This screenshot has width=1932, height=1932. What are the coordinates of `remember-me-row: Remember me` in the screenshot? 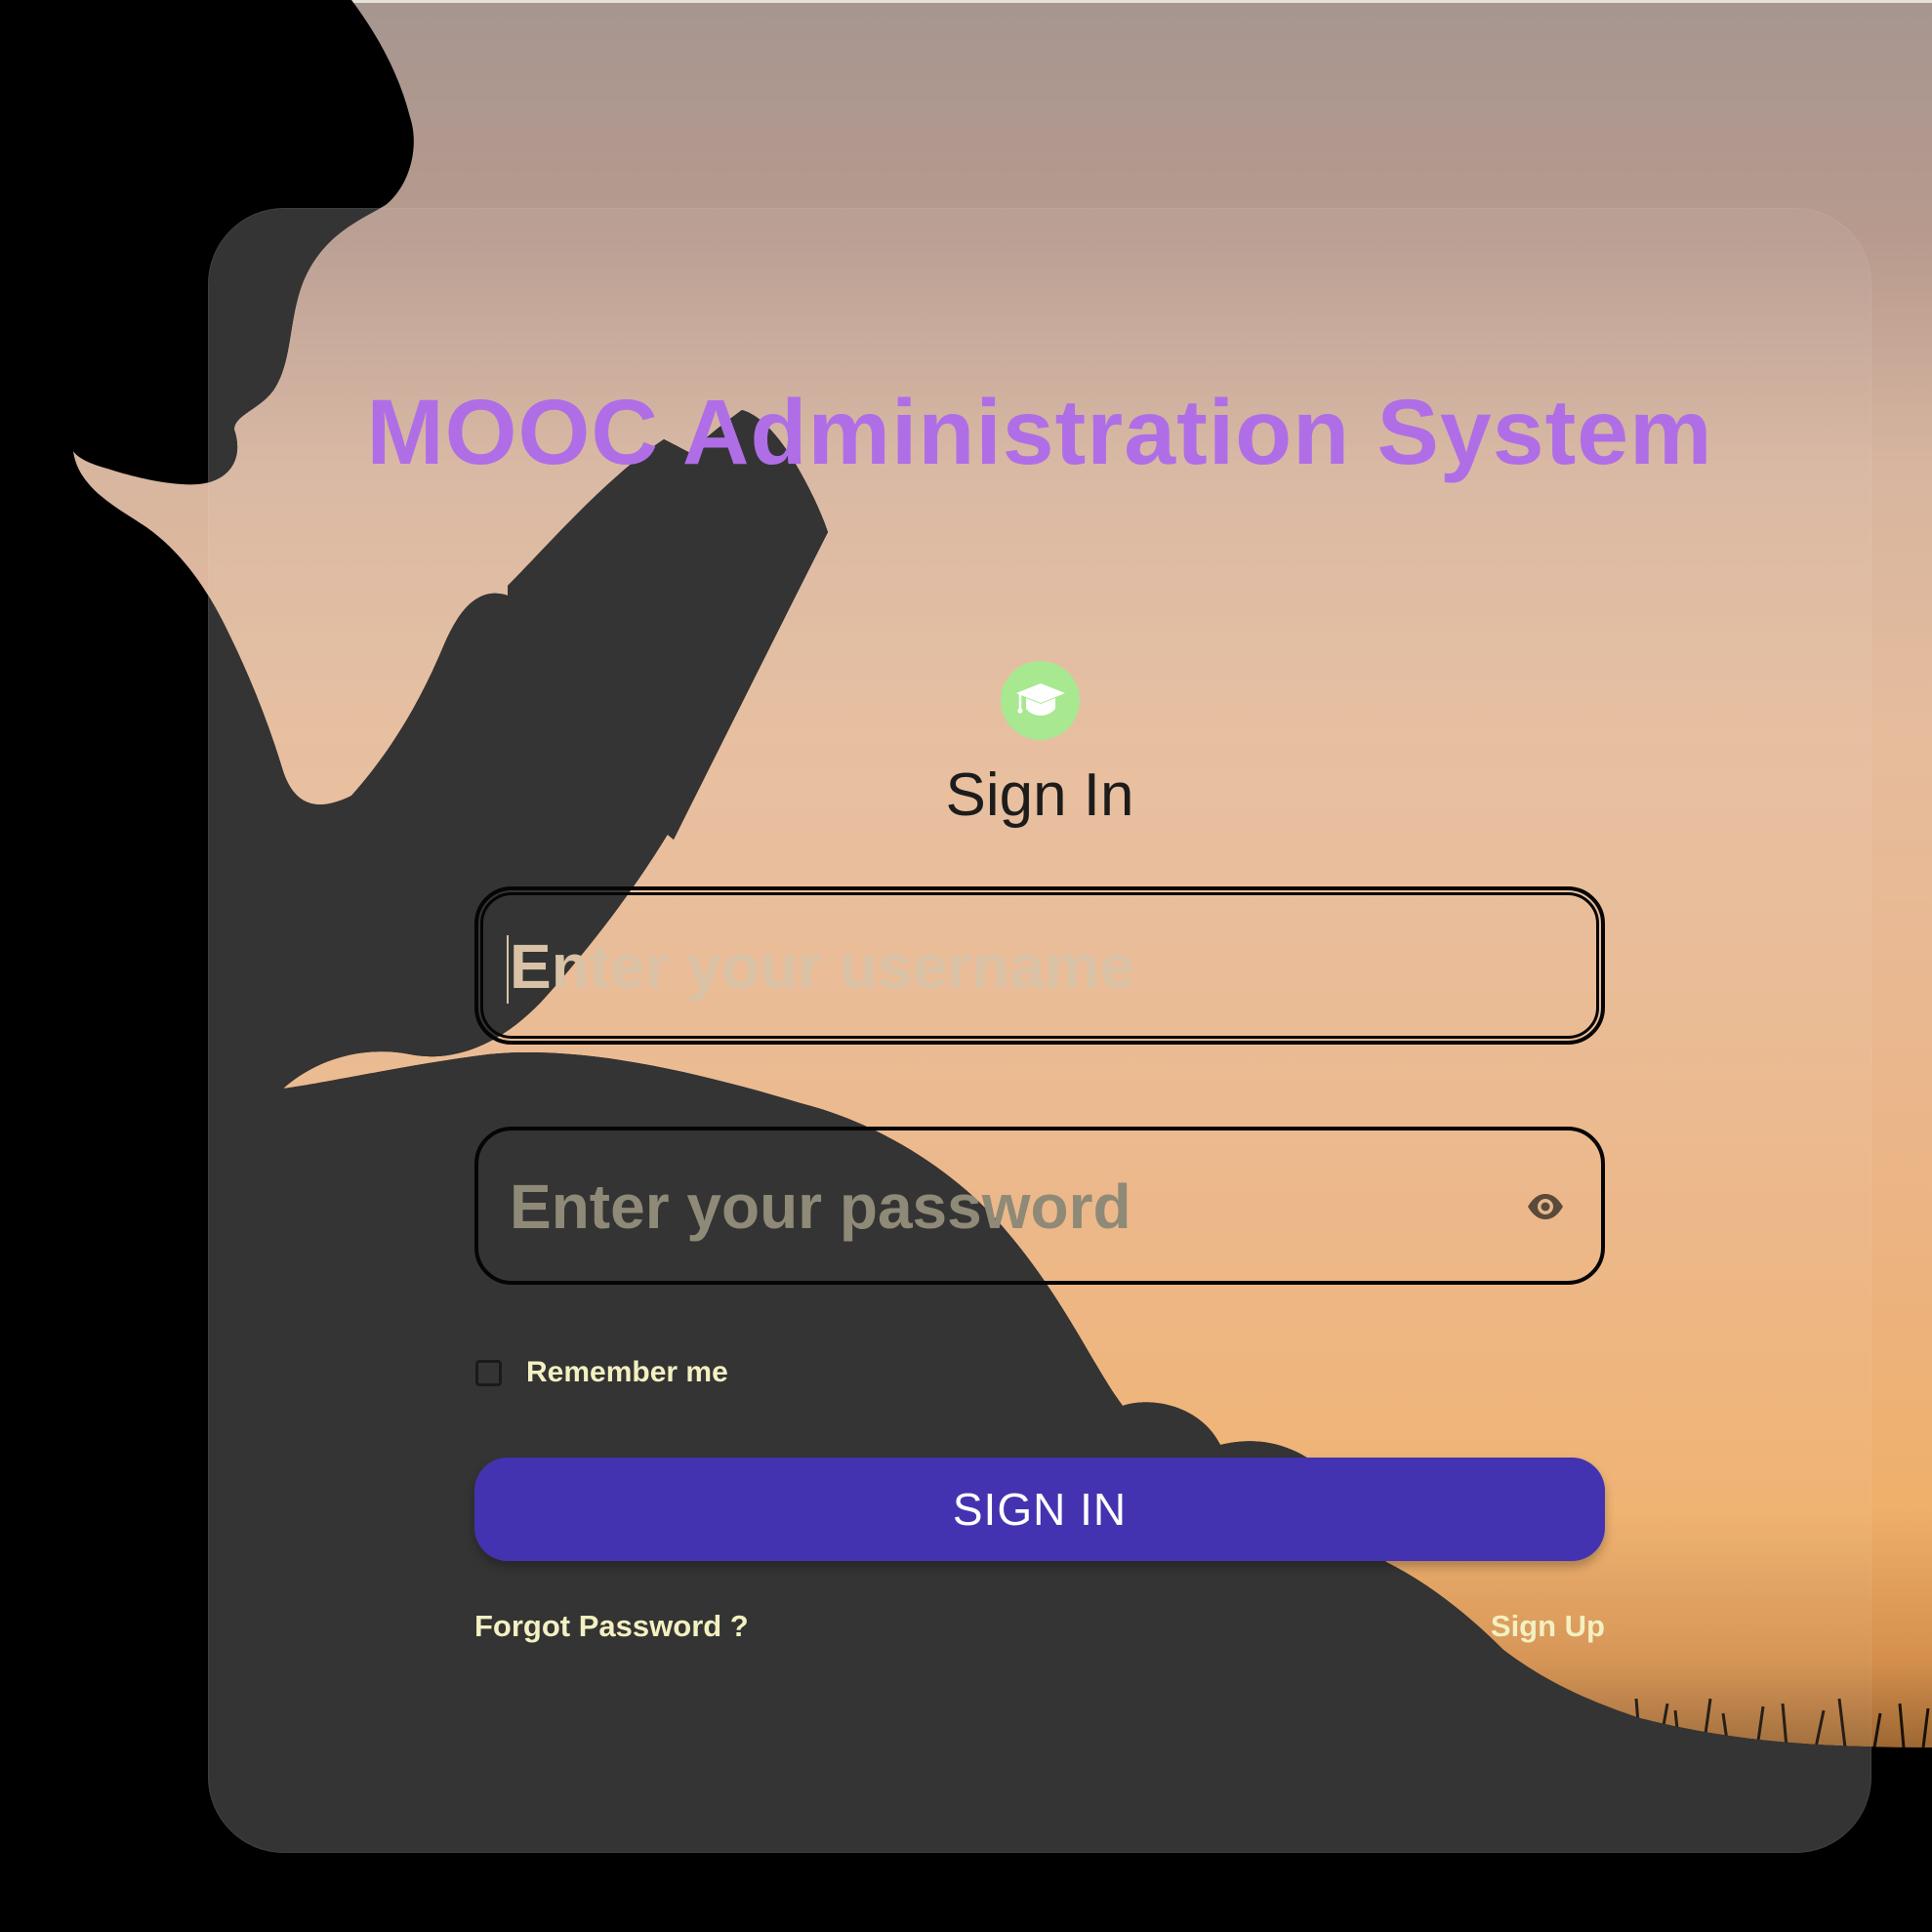 It's located at (601, 1372).